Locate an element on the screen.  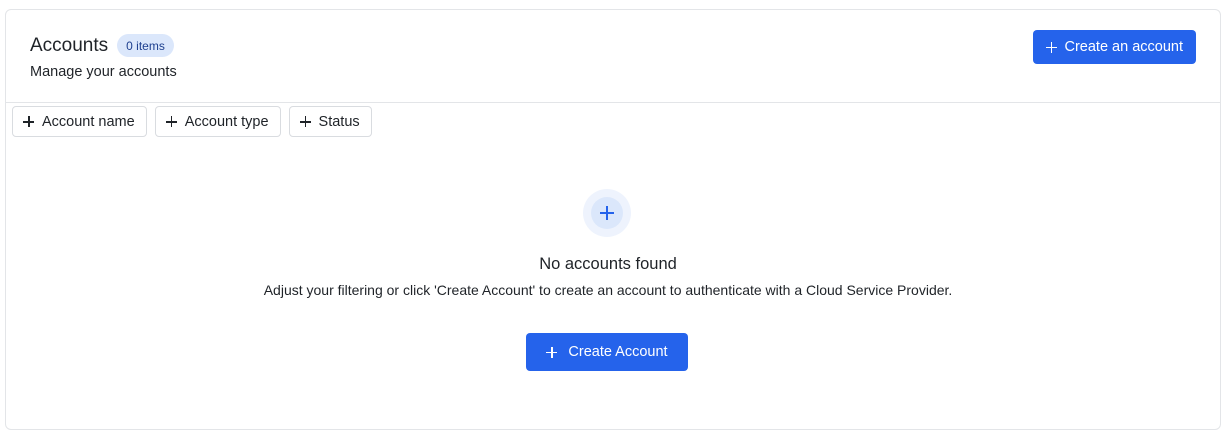
empty-state-icon is located at coordinates (607, 213).